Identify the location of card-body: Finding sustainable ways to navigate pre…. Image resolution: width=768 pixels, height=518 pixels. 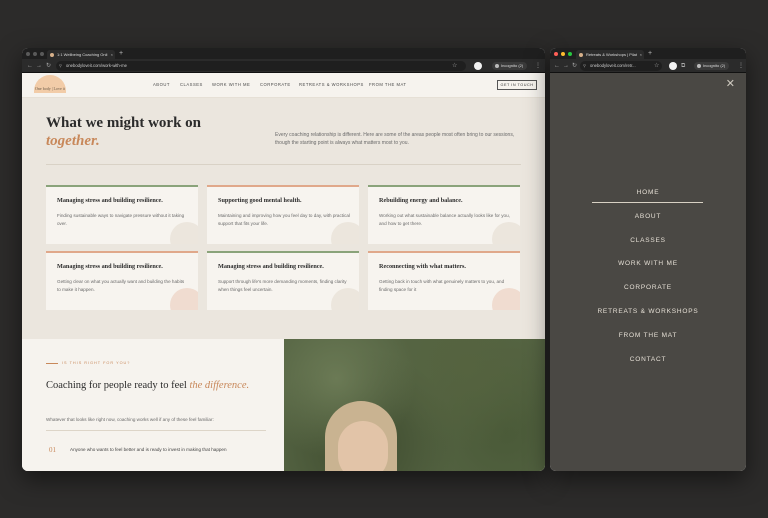
(121, 219).